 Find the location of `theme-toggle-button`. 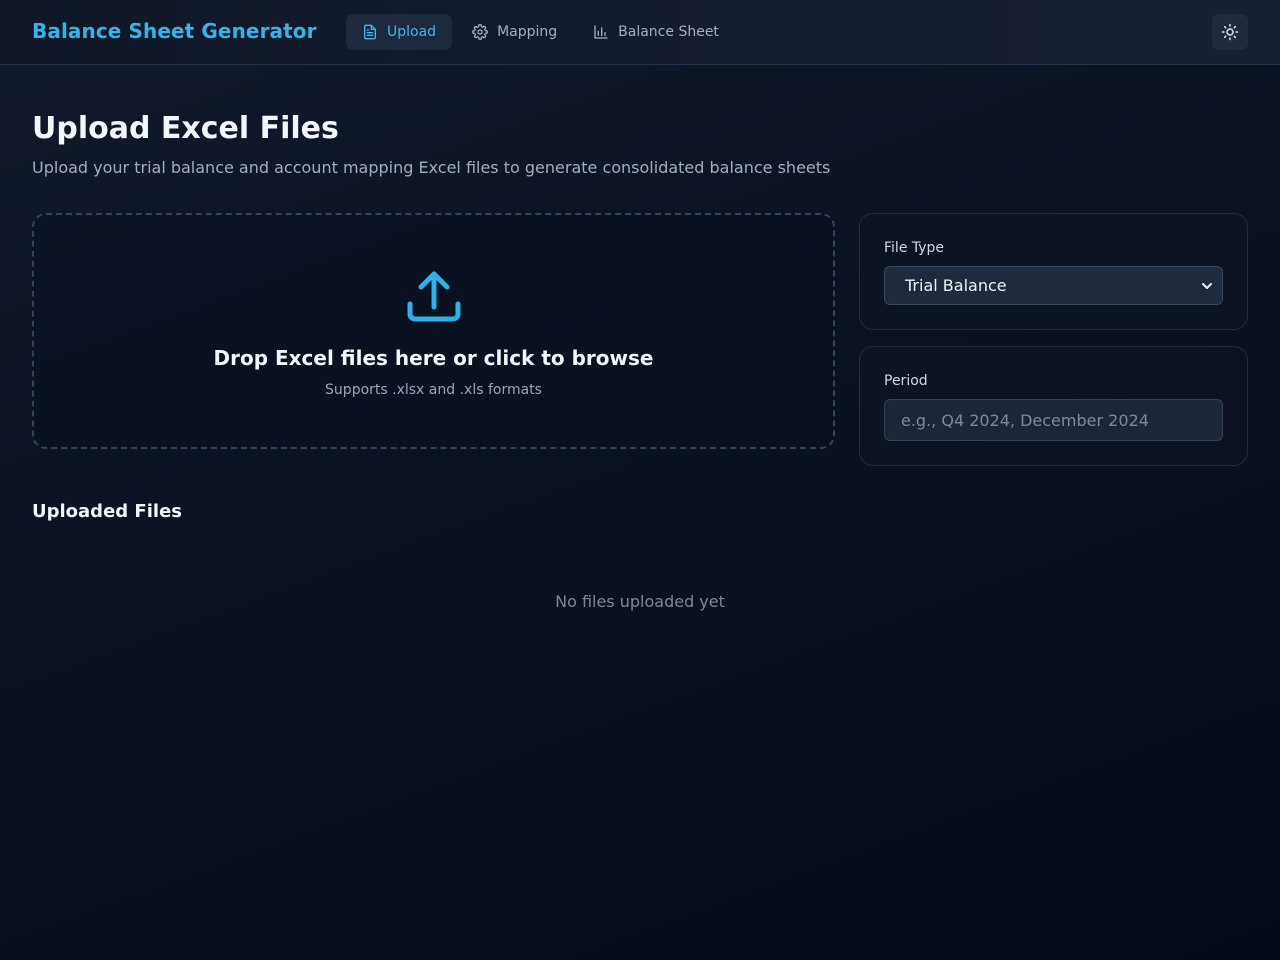

theme-toggle-button is located at coordinates (1230, 32).